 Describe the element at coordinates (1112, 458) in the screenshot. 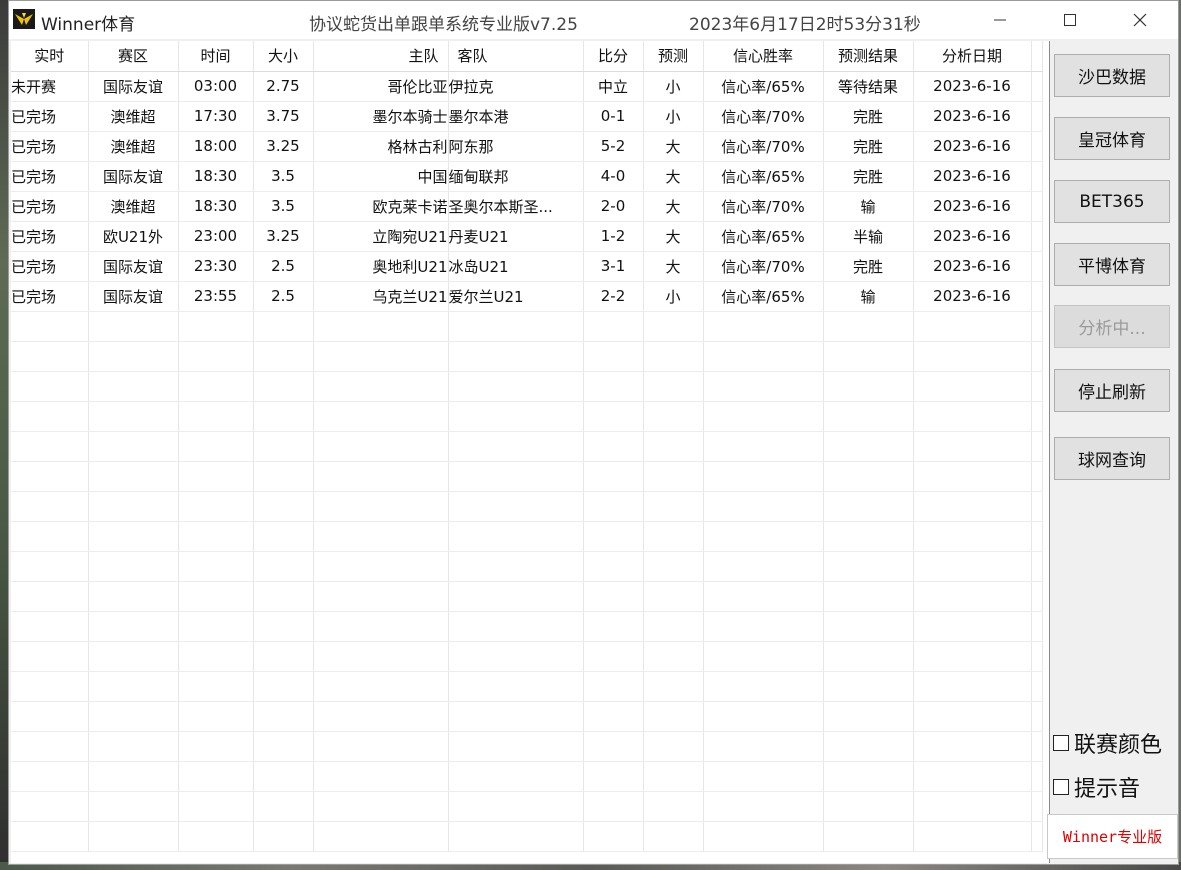

I see `net-query-button: 球网查询` at that location.